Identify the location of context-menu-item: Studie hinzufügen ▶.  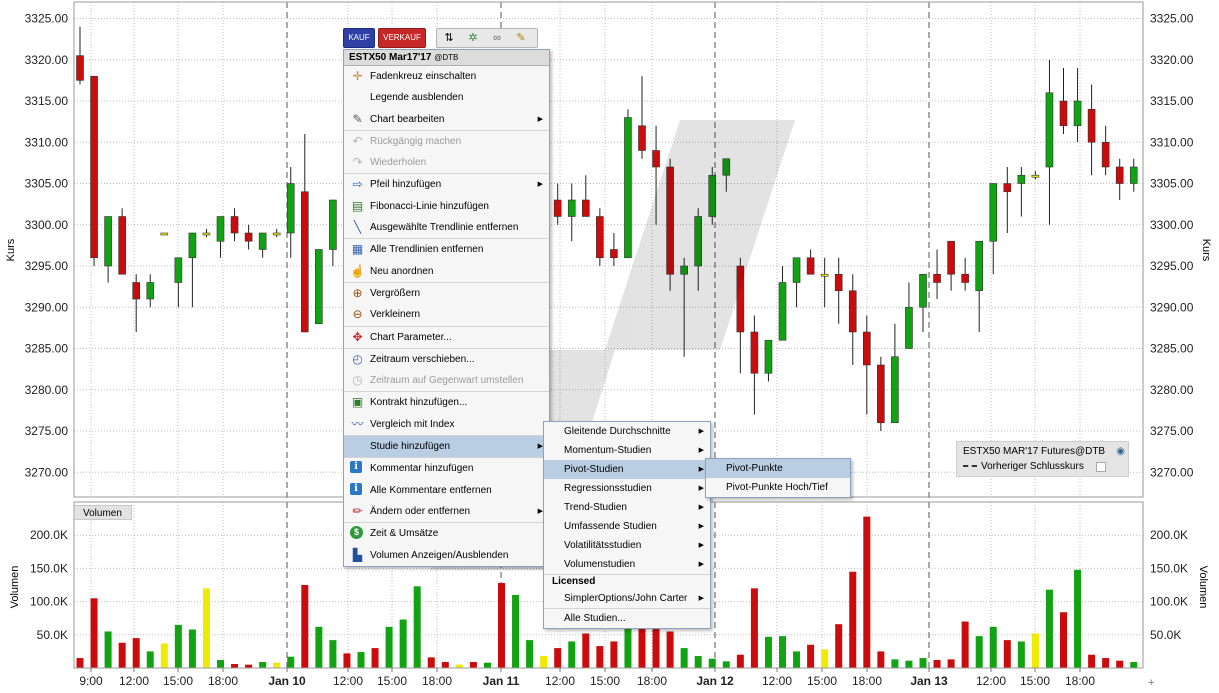
(446, 446).